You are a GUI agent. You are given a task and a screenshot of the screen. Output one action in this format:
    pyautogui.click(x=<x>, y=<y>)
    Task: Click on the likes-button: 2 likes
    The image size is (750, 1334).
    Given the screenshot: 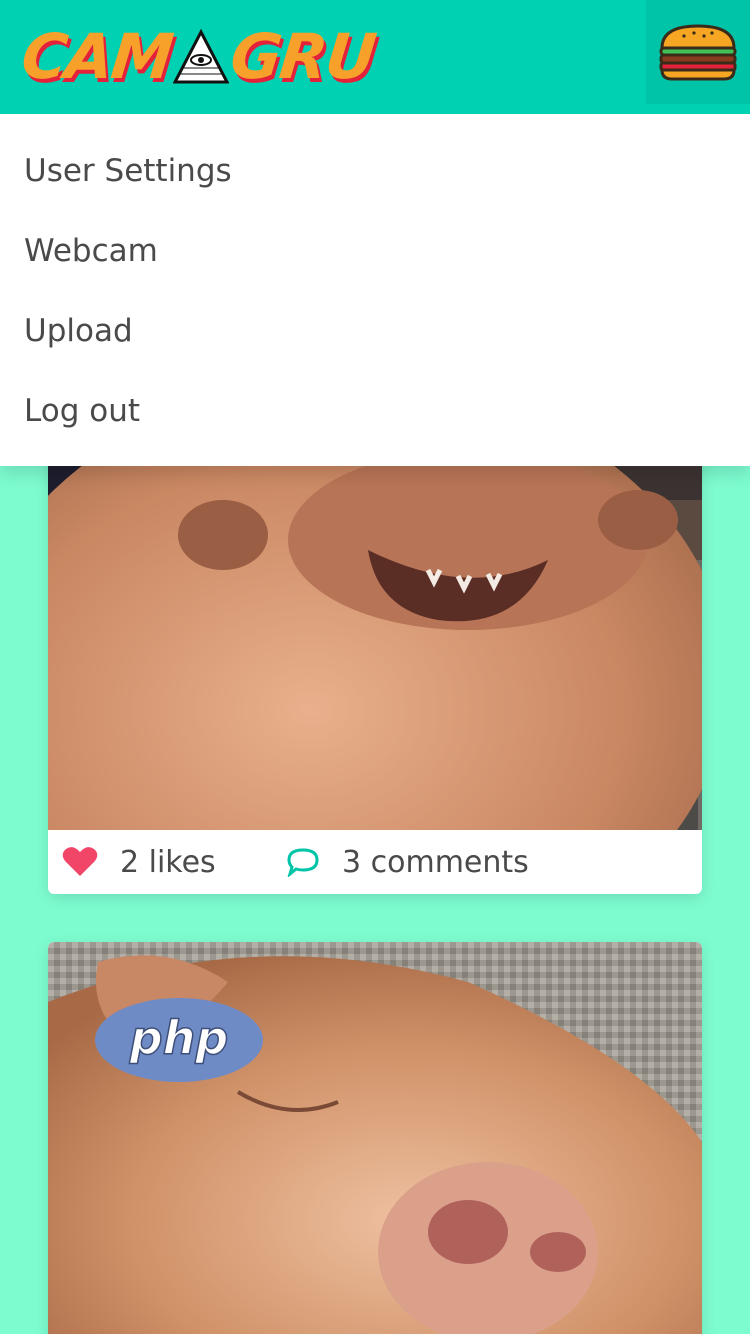 What is the action you would take?
    pyautogui.click(x=139, y=862)
    